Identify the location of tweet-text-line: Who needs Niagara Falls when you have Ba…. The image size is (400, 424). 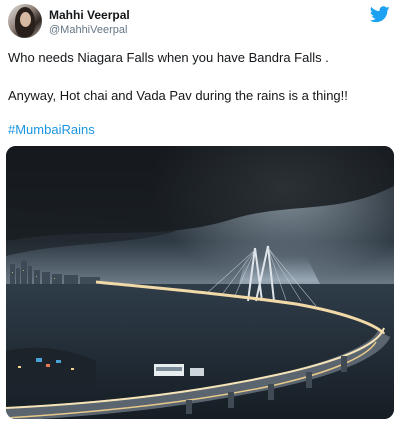
(168, 57).